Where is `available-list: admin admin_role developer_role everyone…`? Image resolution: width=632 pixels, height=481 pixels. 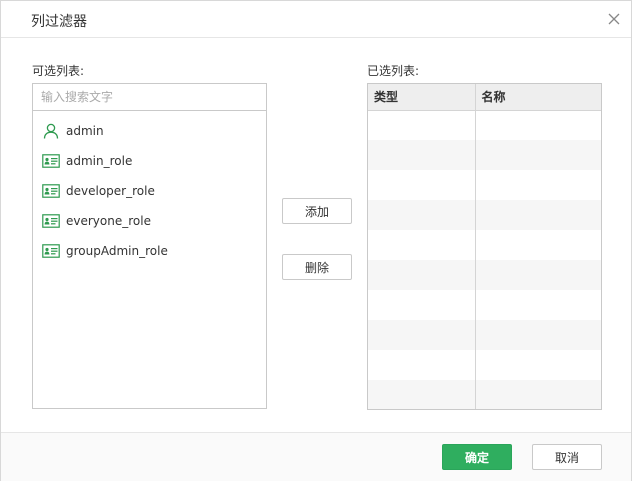
available-list: admin admin_role developer_role everyone… is located at coordinates (149, 188).